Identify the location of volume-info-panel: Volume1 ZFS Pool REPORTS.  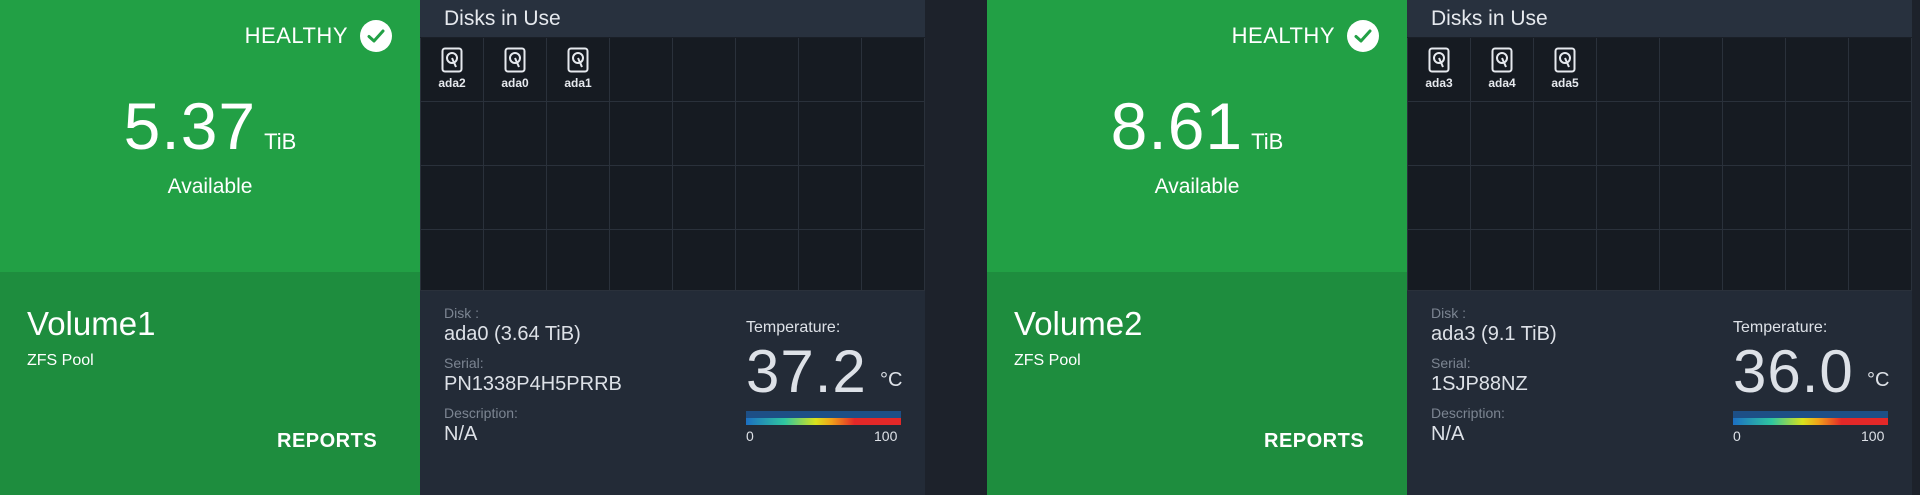
(210, 383).